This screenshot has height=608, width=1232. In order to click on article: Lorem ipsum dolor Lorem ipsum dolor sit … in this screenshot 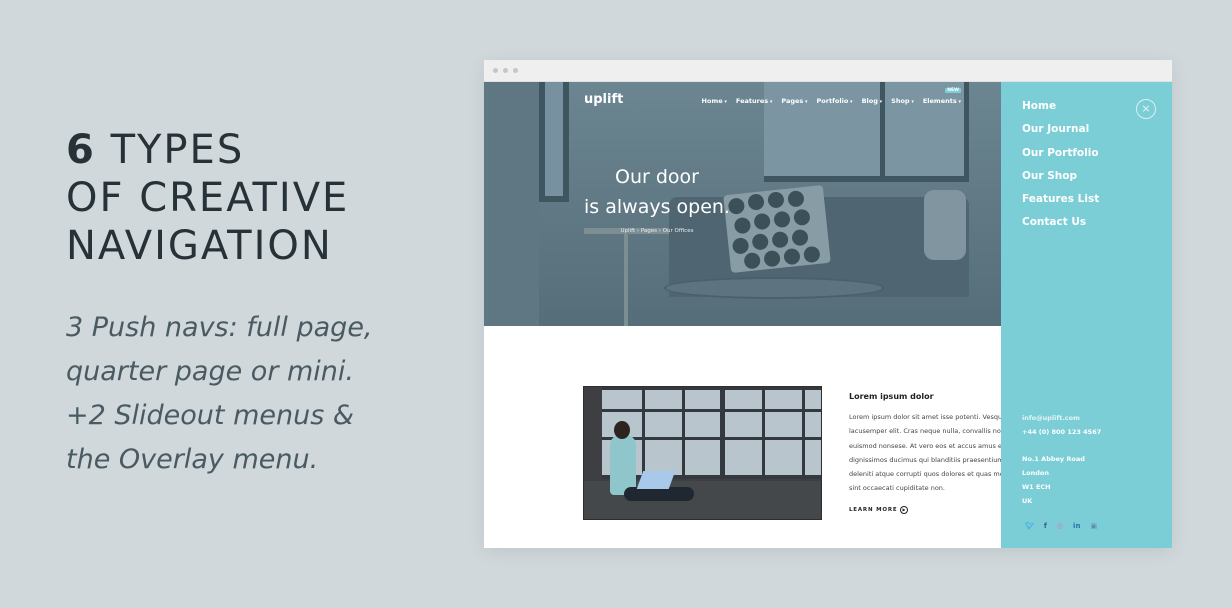, I will do `click(927, 453)`.